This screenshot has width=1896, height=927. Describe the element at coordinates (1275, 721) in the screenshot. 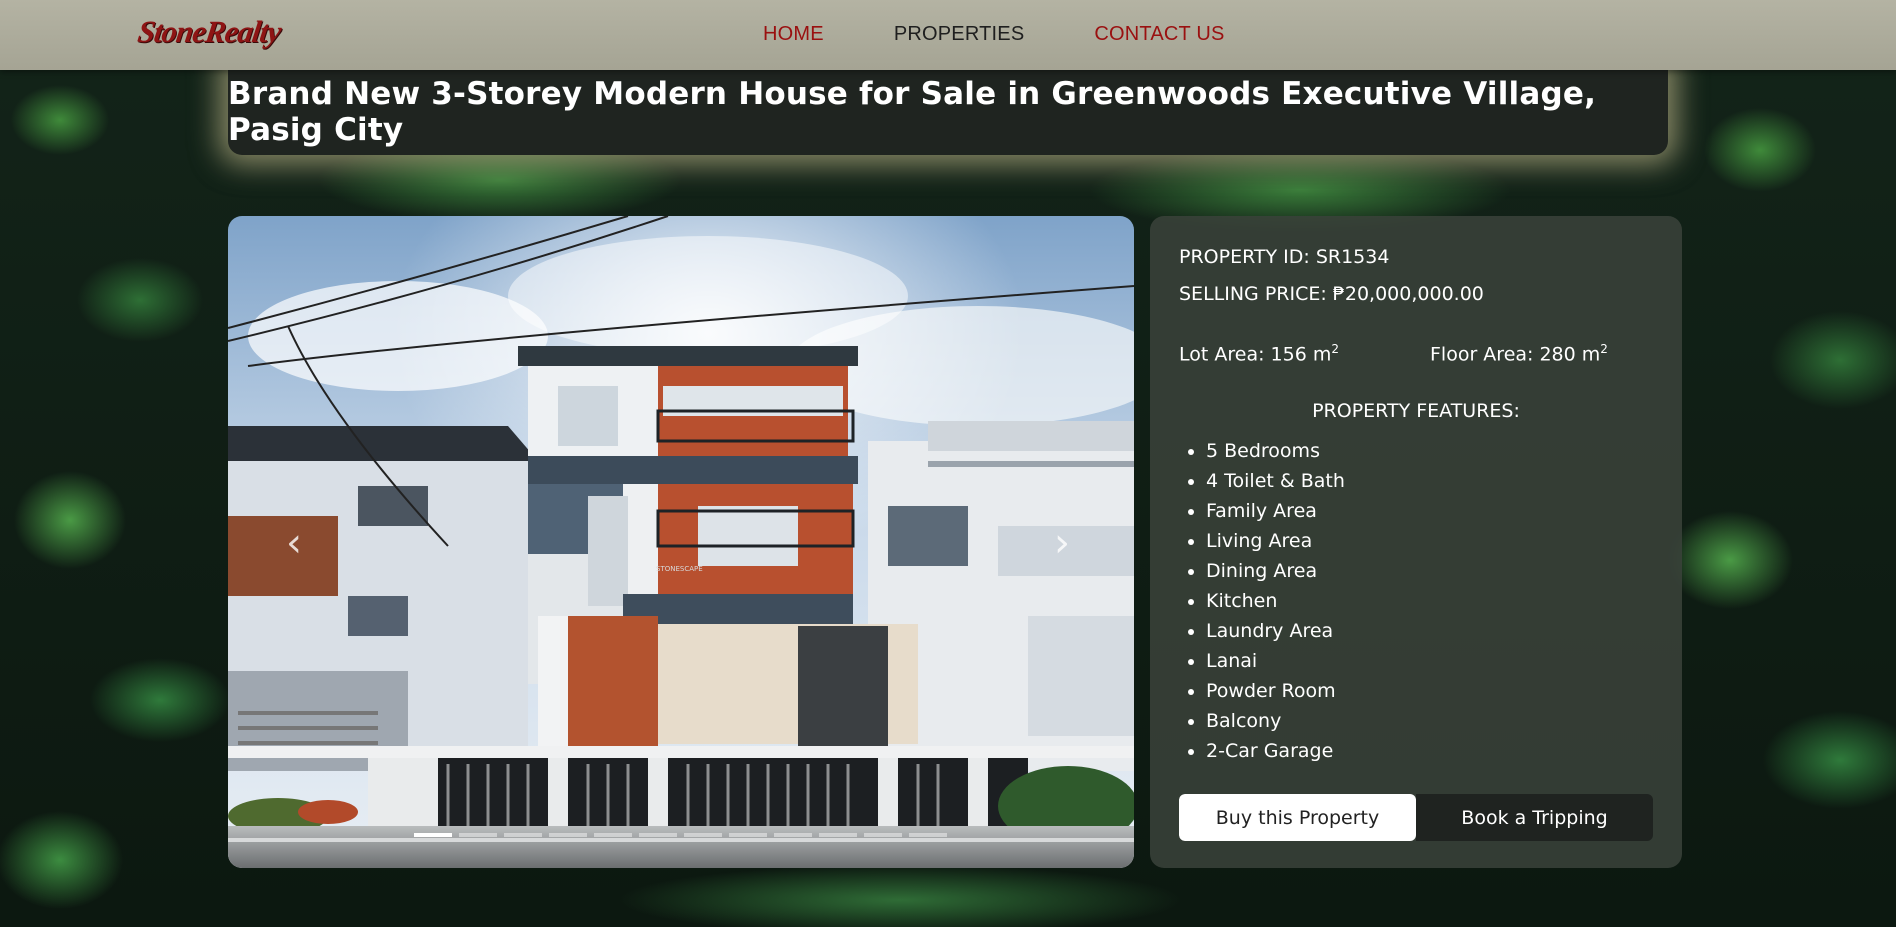

I see `feature-item: Balcony` at that location.